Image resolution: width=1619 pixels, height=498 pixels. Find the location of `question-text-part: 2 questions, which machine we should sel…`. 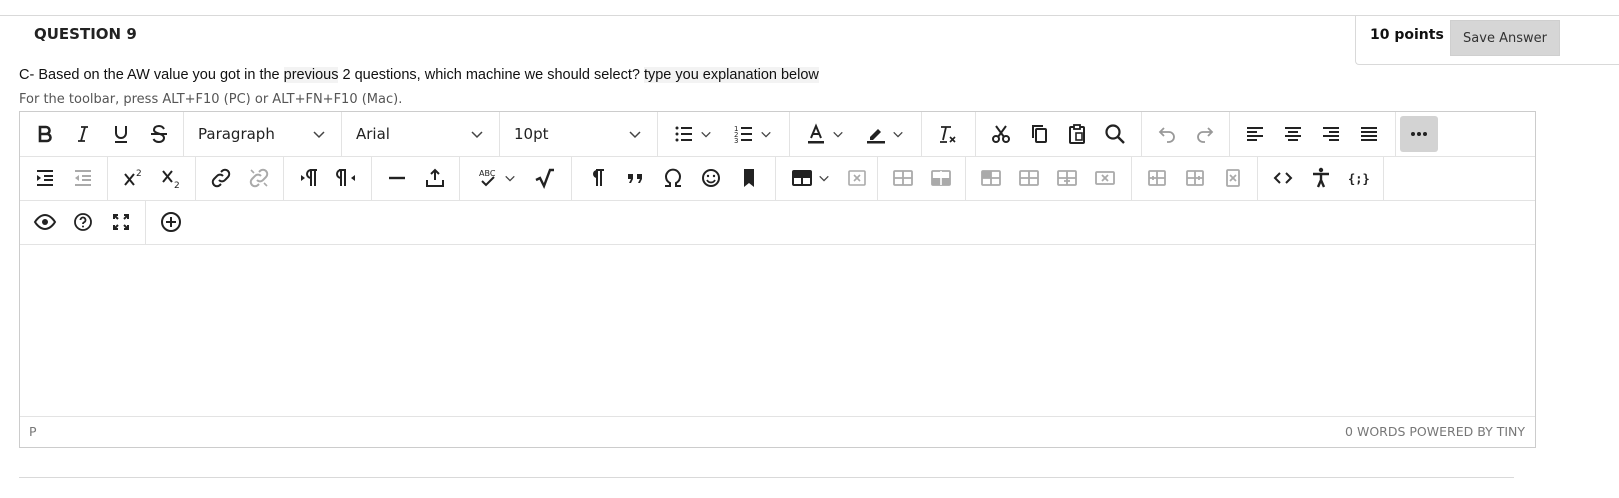

question-text-part: 2 questions, which machine we should sel… is located at coordinates (491, 75).